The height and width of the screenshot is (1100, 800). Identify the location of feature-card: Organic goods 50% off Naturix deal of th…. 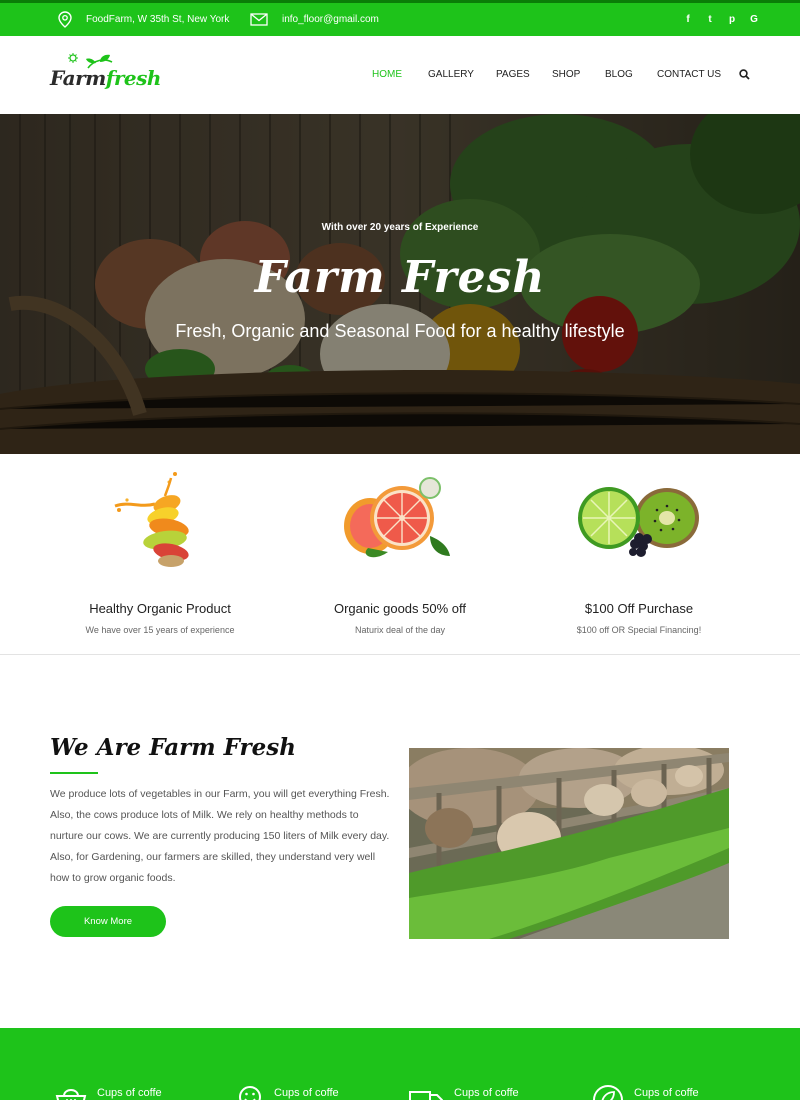
(400, 554).